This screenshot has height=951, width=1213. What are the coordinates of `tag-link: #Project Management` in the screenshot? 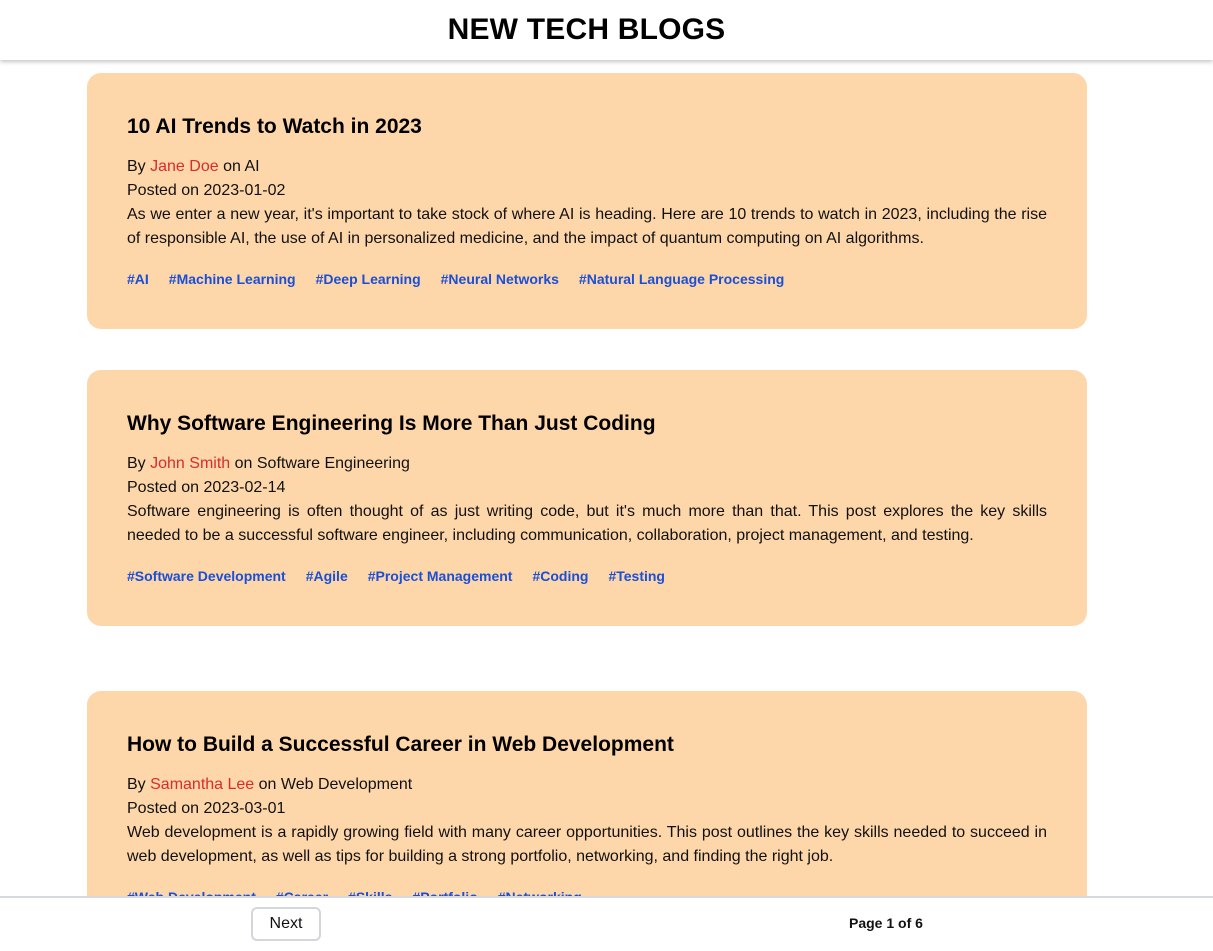 It's located at (440, 576).